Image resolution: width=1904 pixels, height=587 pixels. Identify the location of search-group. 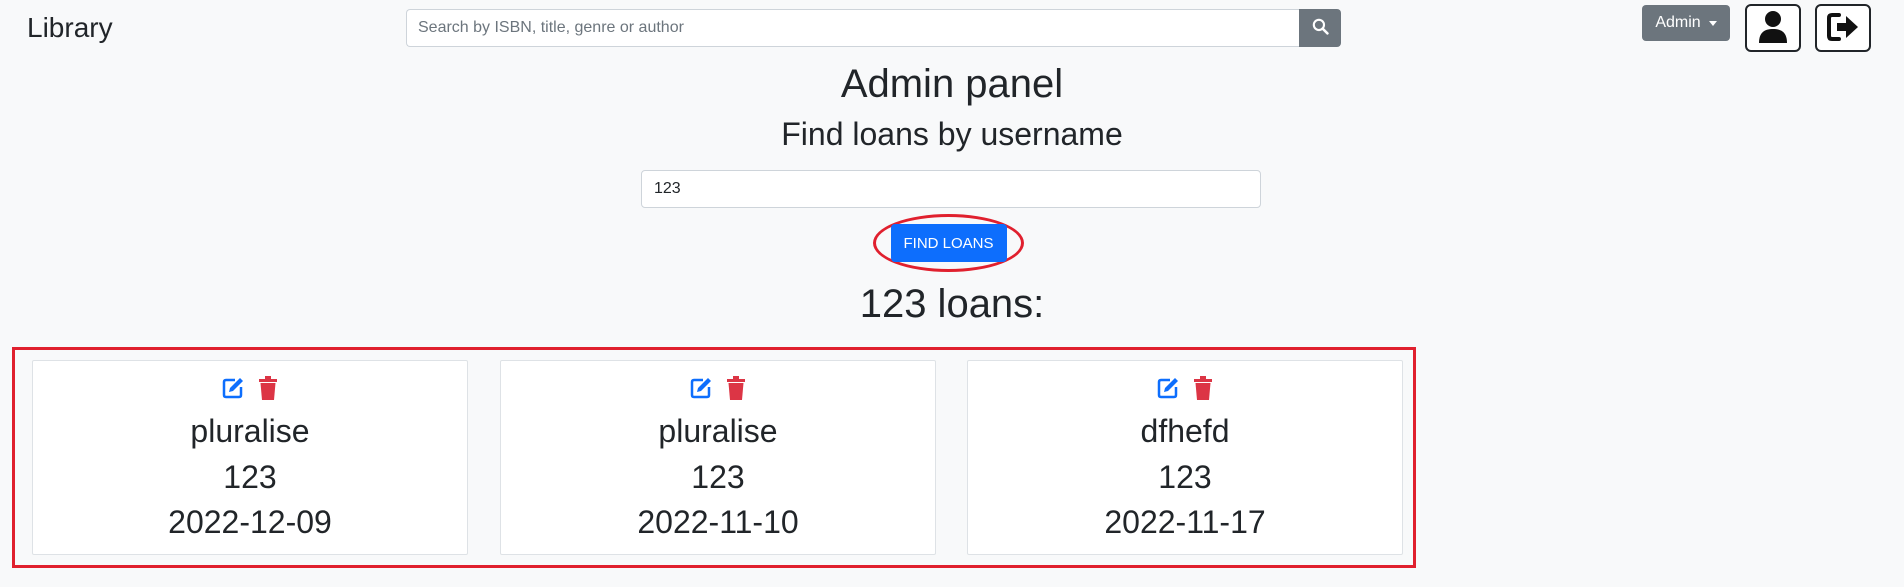
(873, 28).